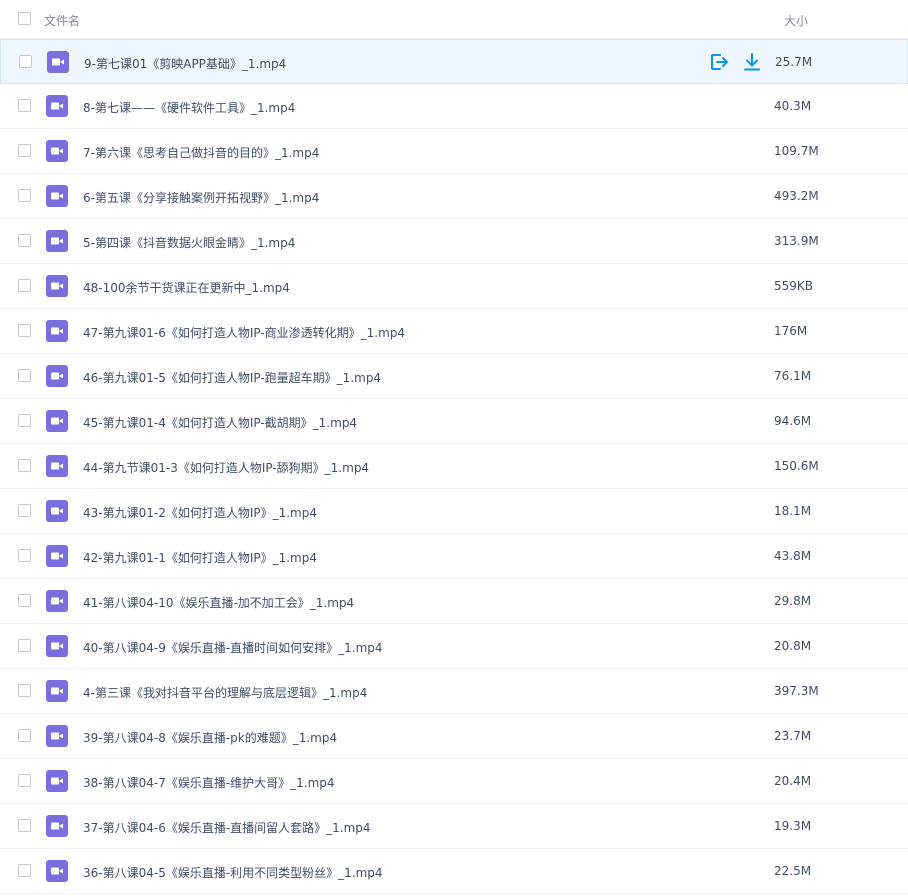 This screenshot has width=908, height=896. I want to click on file-row: 48-100余节干货课正在更新中_1.mp4 559KB, so click(454, 286).